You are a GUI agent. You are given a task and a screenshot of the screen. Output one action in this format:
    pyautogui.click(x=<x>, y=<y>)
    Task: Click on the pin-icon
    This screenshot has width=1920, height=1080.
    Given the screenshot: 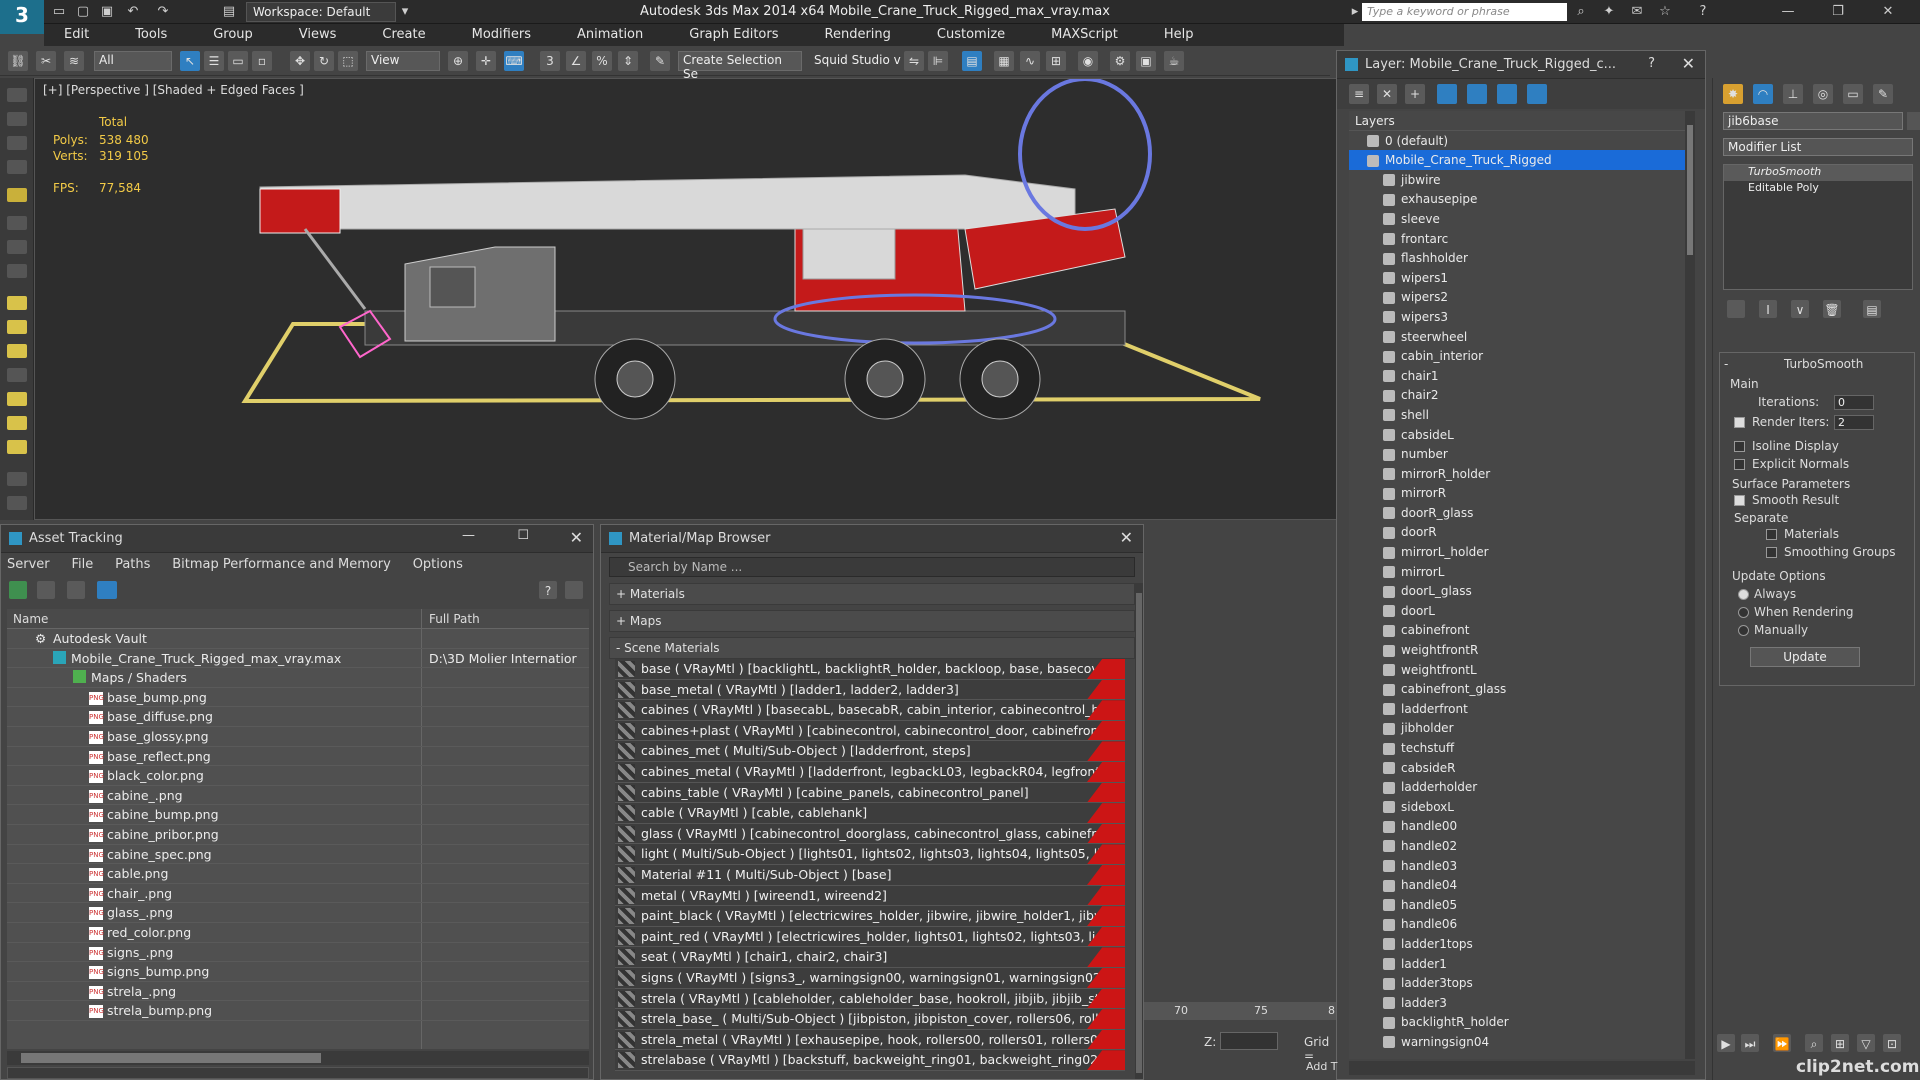 What is the action you would take?
    pyautogui.click(x=574, y=590)
    